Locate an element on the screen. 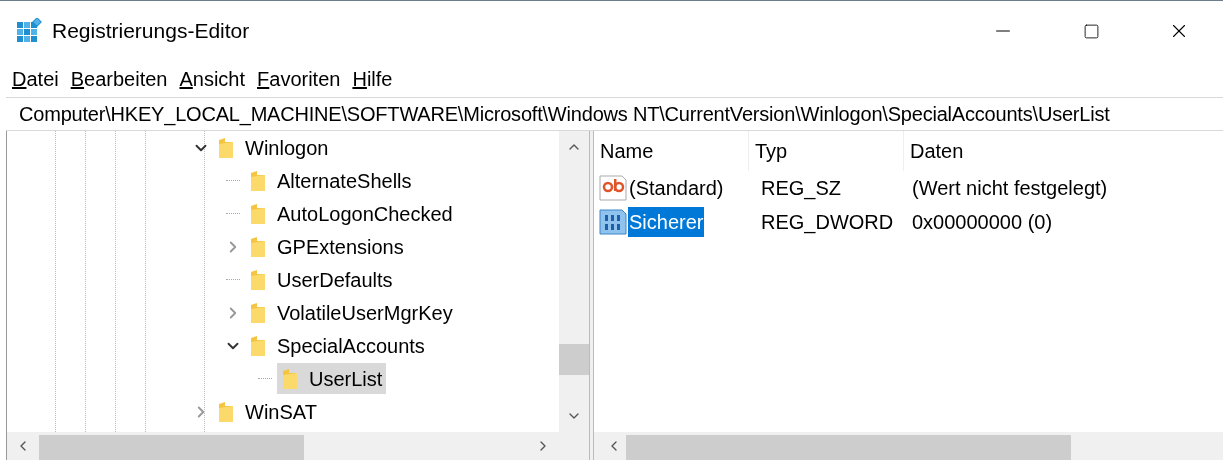  menu-item: Ansicht is located at coordinates (212, 79).